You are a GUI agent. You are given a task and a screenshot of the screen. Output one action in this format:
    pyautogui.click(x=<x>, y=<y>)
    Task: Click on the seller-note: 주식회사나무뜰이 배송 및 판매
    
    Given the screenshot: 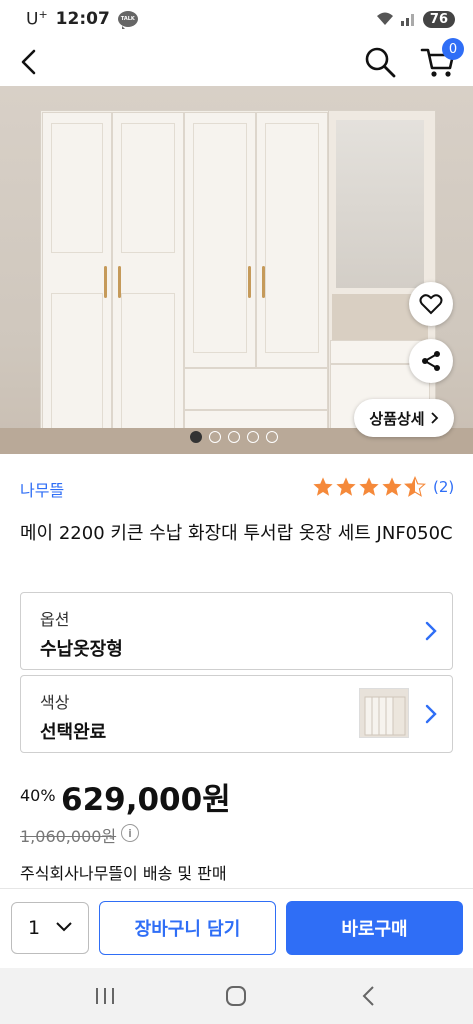 What is the action you would take?
    pyautogui.click(x=123, y=873)
    